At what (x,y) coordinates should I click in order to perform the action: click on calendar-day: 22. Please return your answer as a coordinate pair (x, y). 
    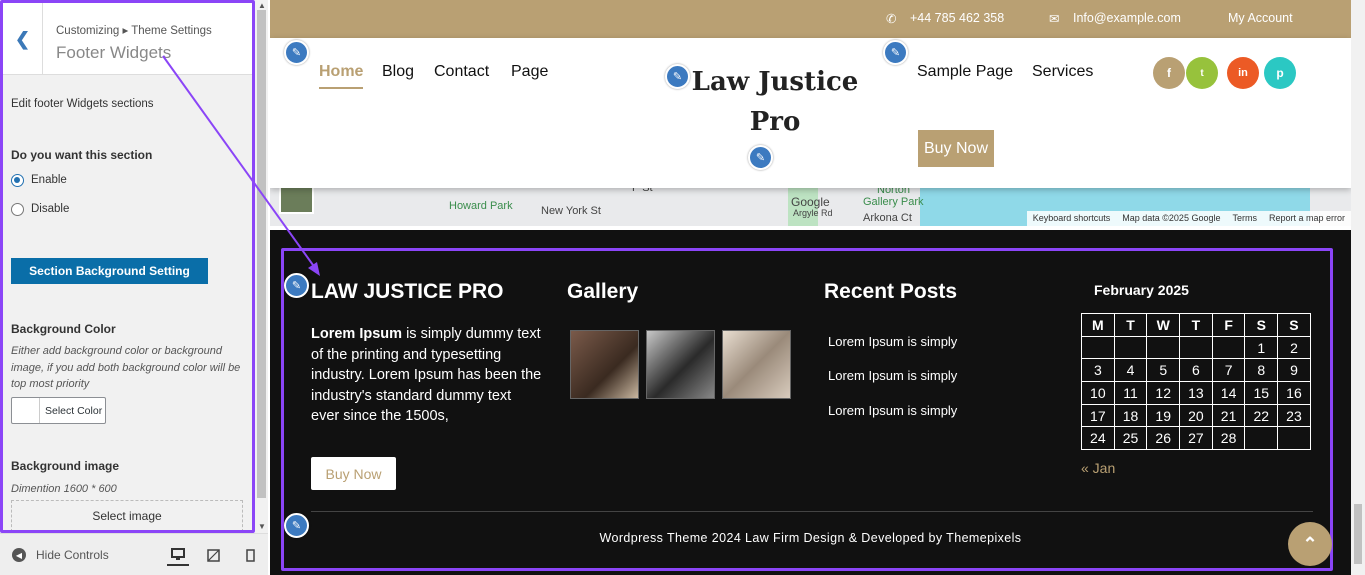
    Looking at the image, I should click on (1261, 415).